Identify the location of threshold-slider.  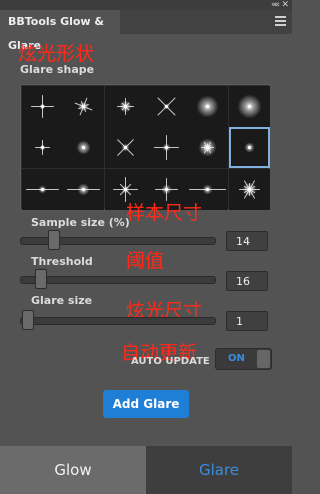
(118, 279).